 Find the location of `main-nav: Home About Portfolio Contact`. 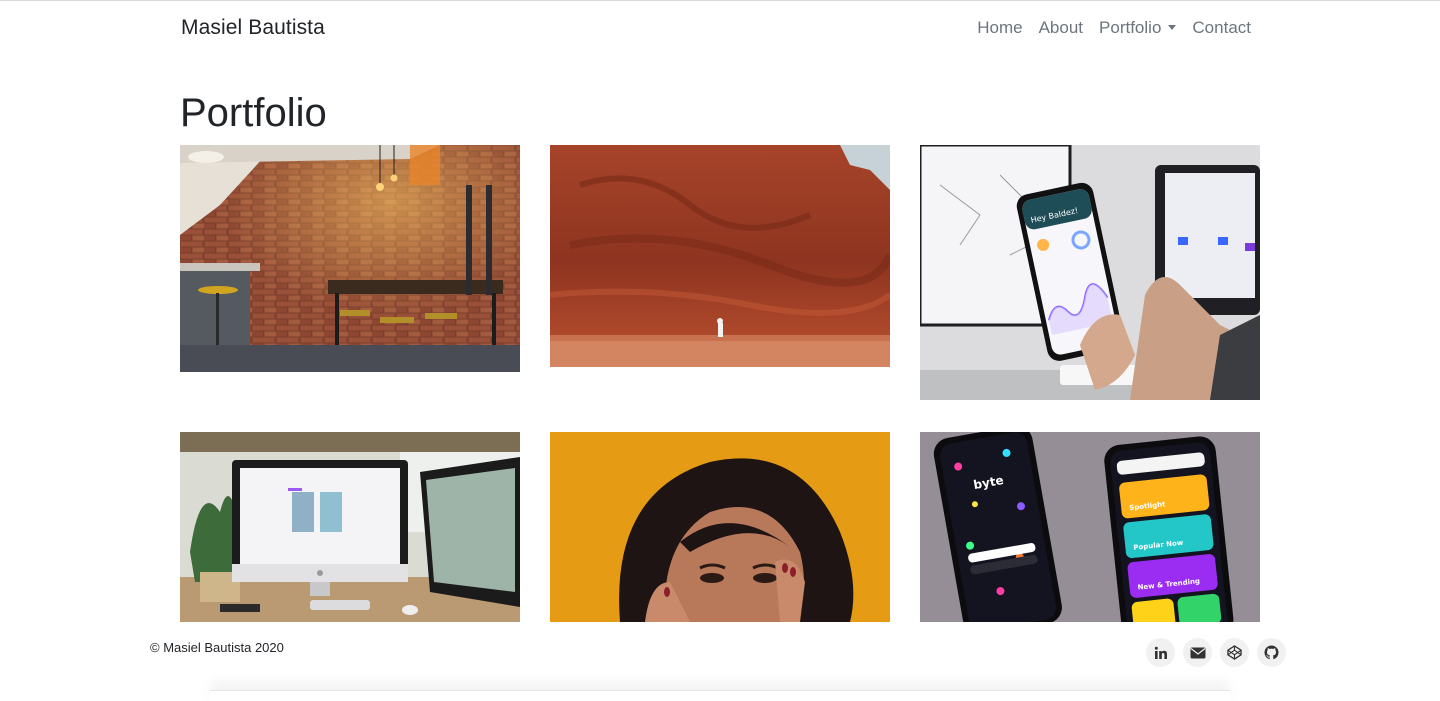

main-nav: Home About Portfolio Contact is located at coordinates (1114, 28).